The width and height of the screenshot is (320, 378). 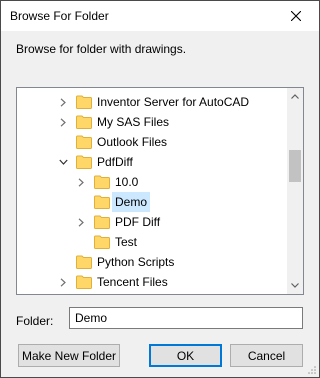 I want to click on window-title: Browse For Folder, so click(x=59, y=16).